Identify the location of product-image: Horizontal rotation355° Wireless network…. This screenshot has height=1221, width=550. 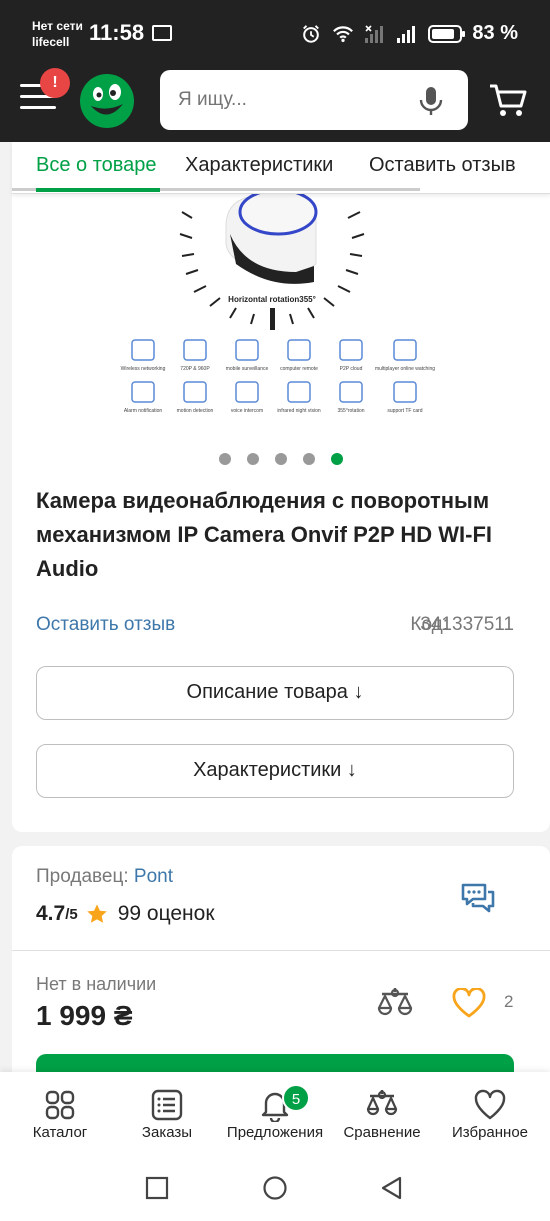
(271, 307).